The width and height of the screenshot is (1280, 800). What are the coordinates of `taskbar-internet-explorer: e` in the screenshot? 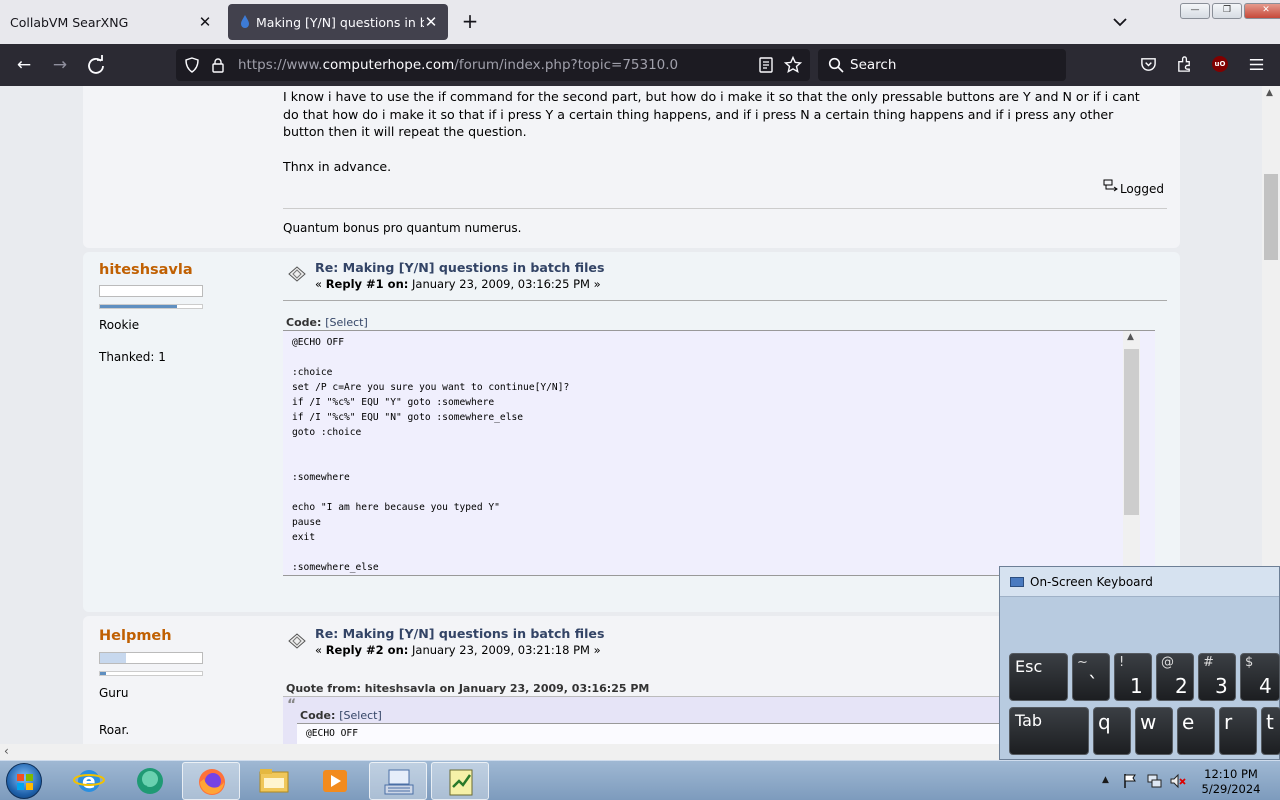 It's located at (89, 781).